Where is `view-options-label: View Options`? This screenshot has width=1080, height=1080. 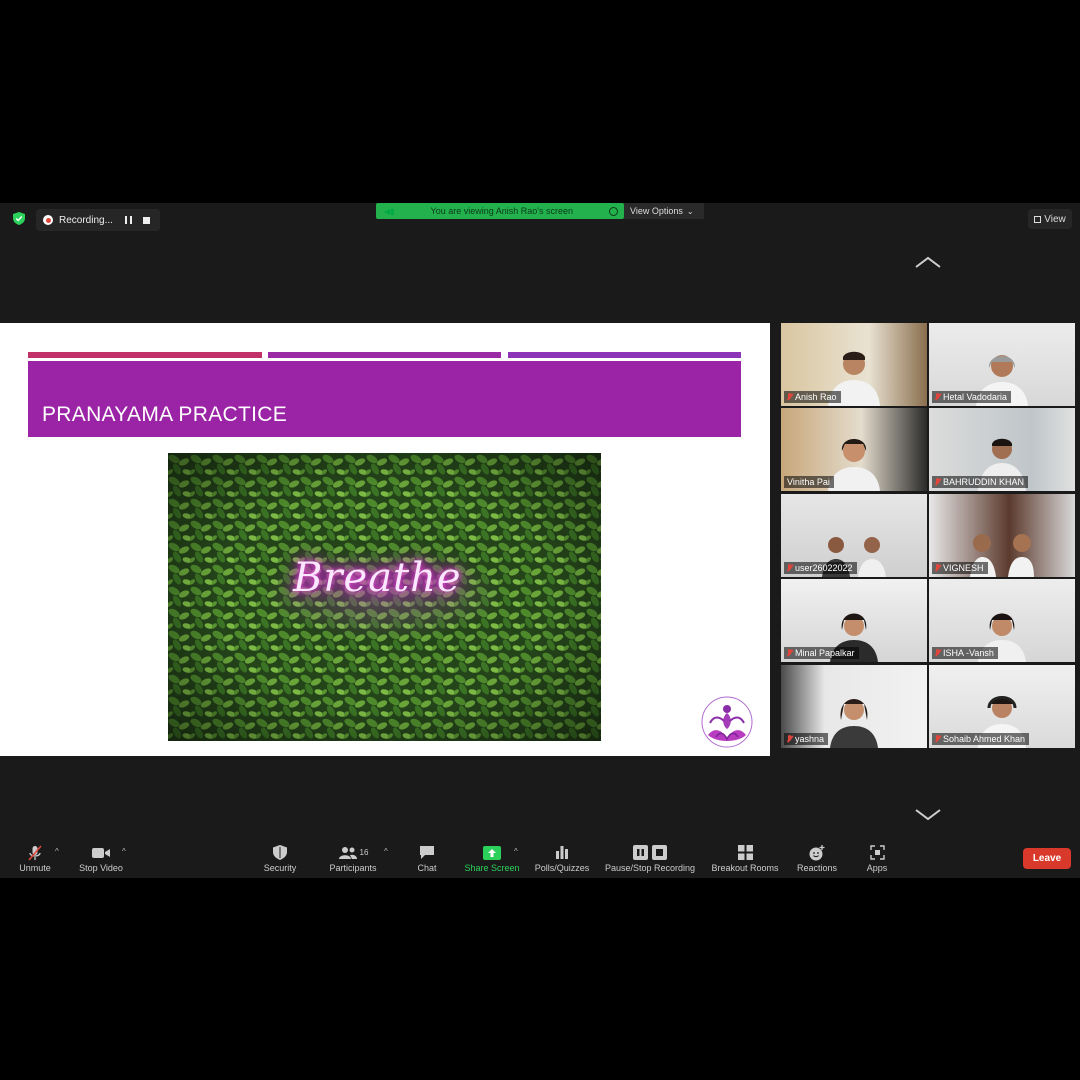
view-options-label: View Options is located at coordinates (656, 211).